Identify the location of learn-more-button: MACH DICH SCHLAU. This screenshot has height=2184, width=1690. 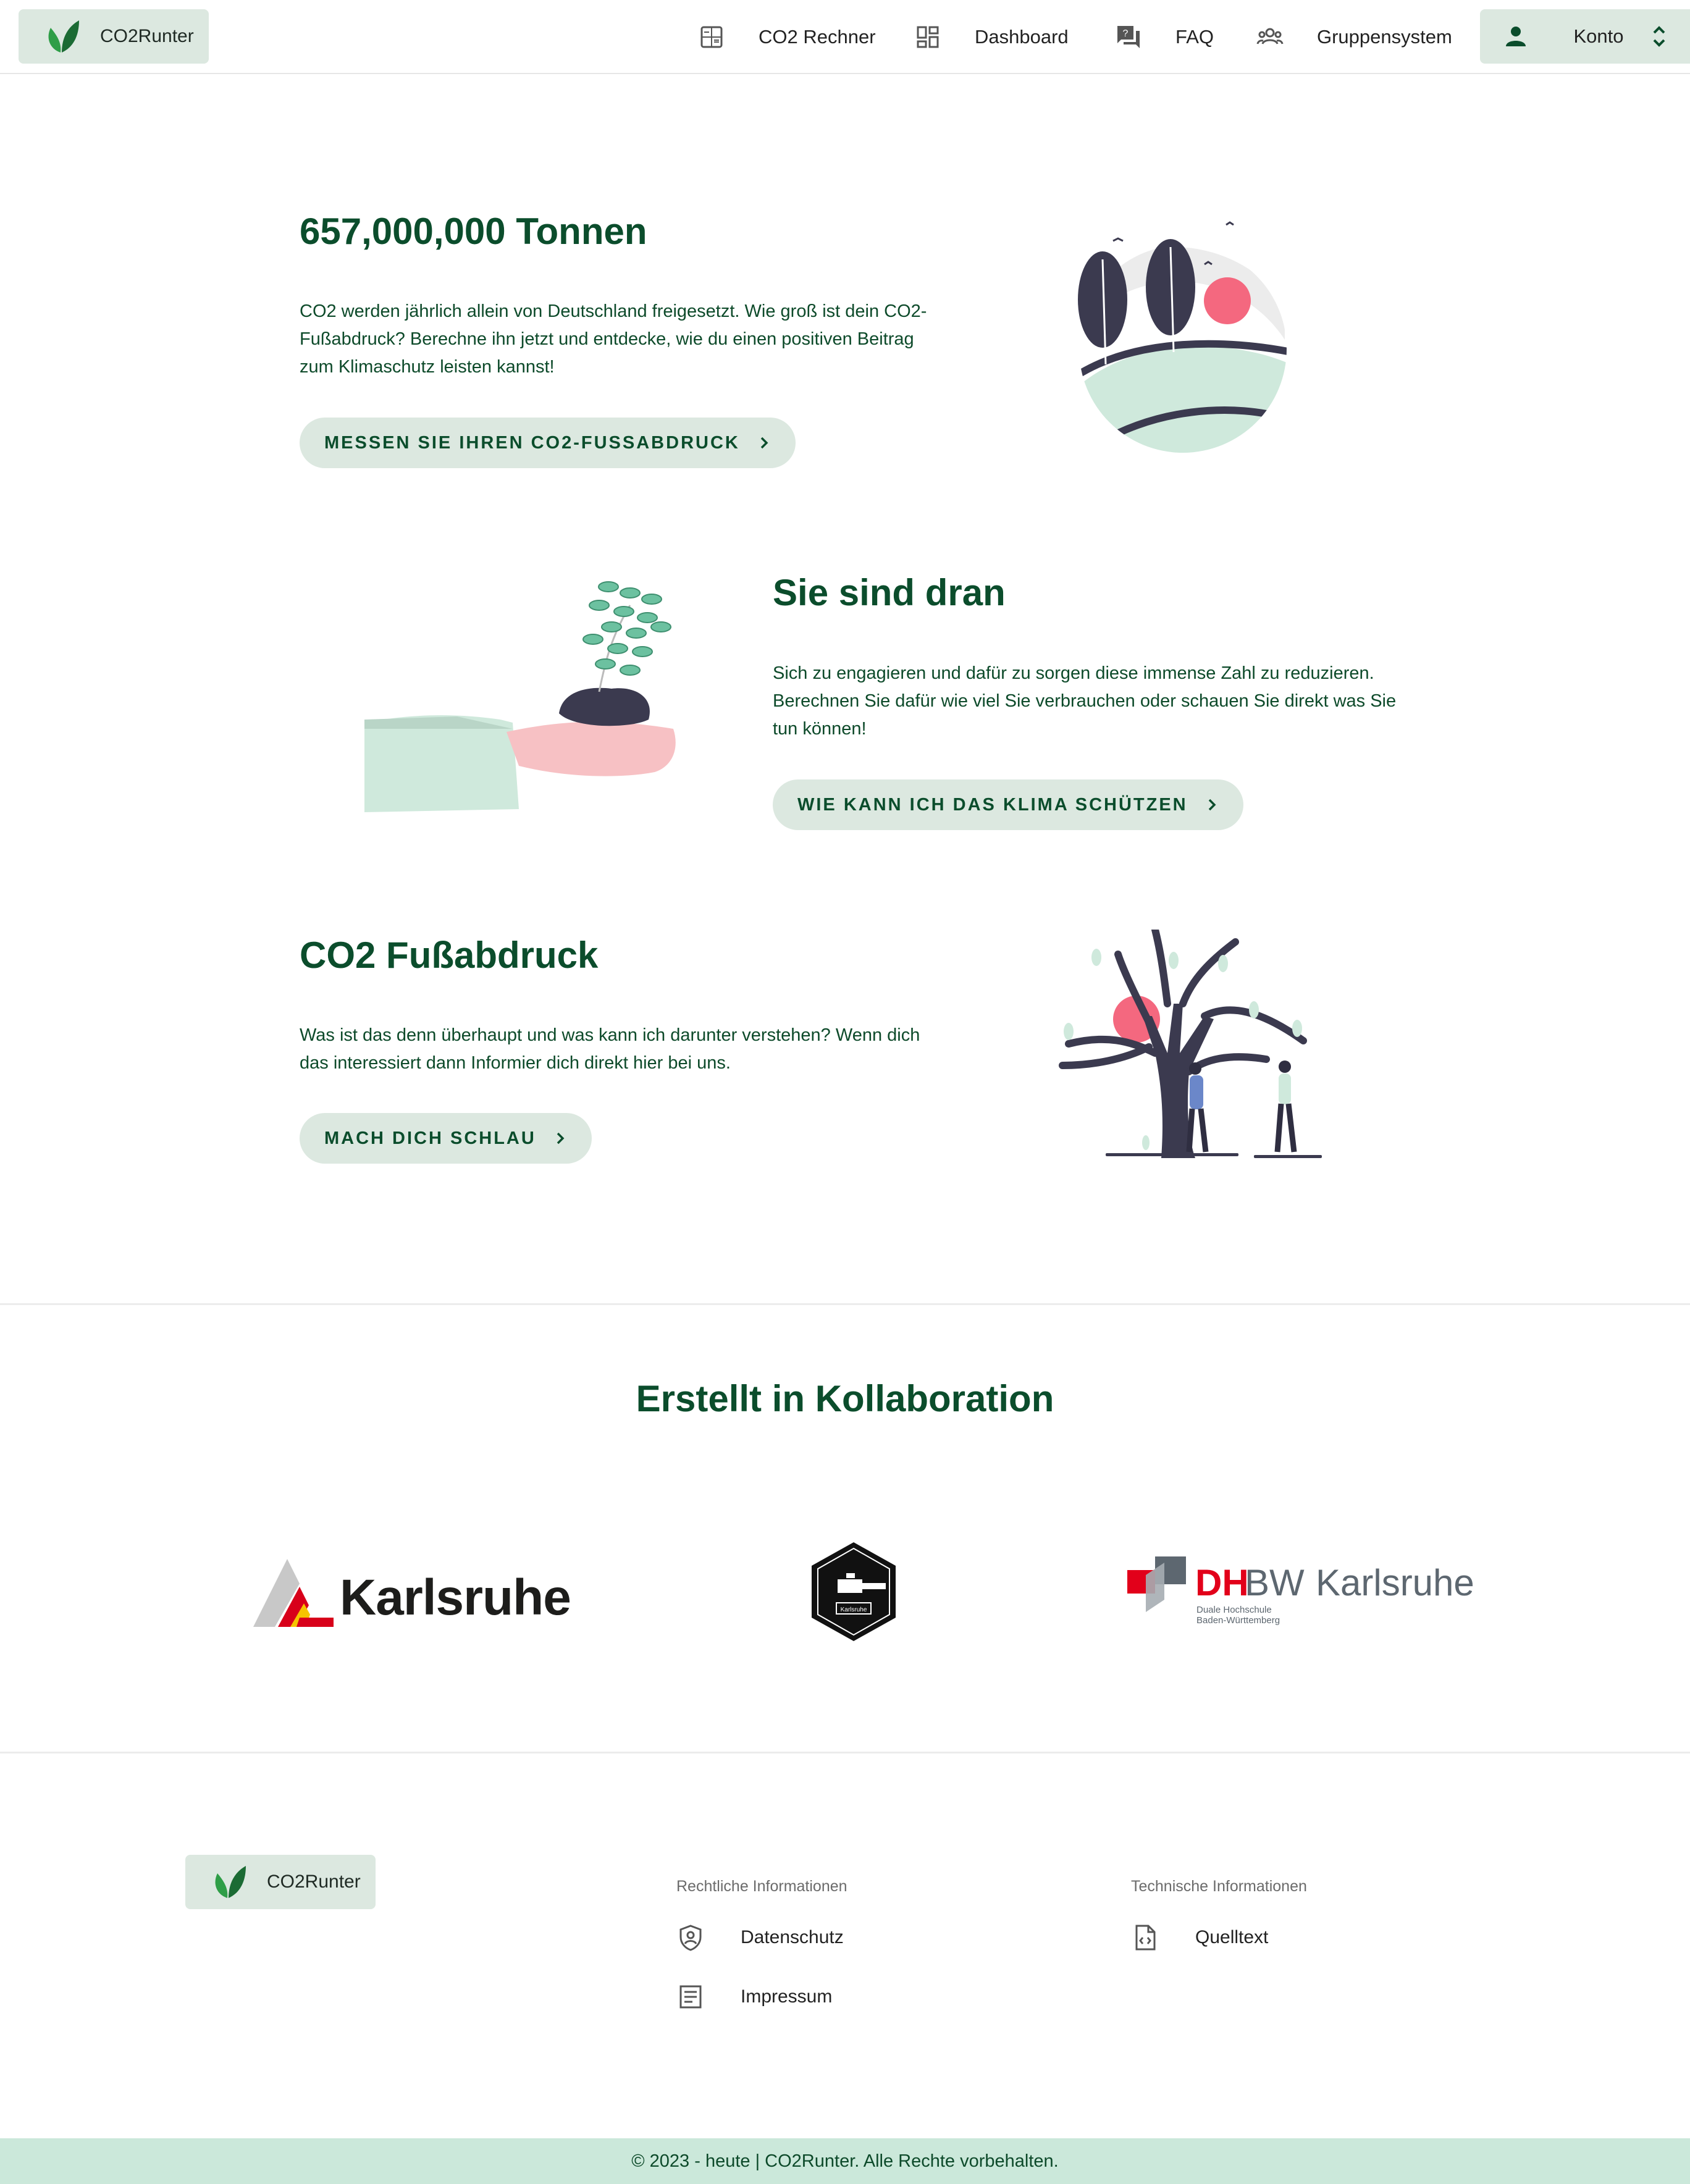
(446, 1138).